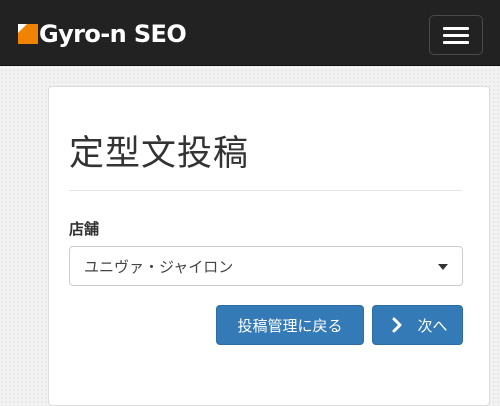  What do you see at coordinates (159, 154) in the screenshot?
I see `page-title: 定型文投稿` at bounding box center [159, 154].